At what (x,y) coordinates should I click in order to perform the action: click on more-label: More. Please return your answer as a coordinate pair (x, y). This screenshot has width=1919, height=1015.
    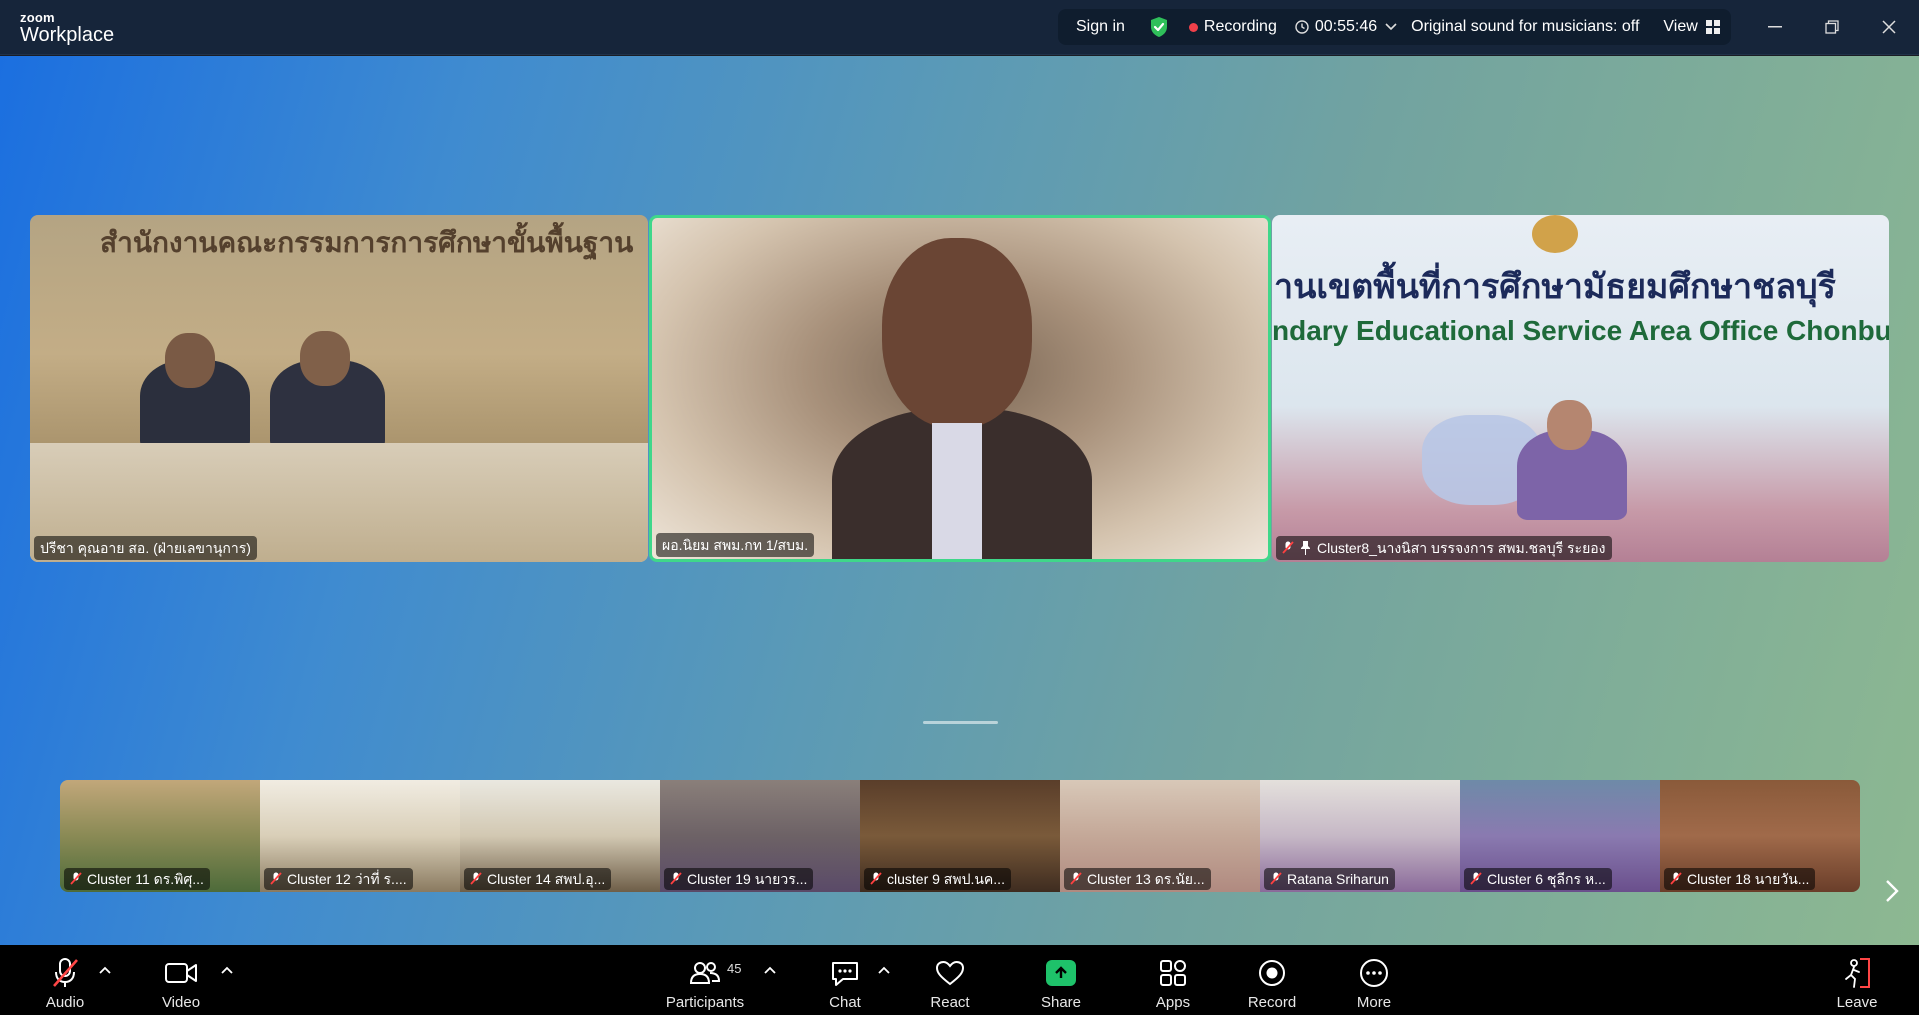
    Looking at the image, I should click on (1374, 1002).